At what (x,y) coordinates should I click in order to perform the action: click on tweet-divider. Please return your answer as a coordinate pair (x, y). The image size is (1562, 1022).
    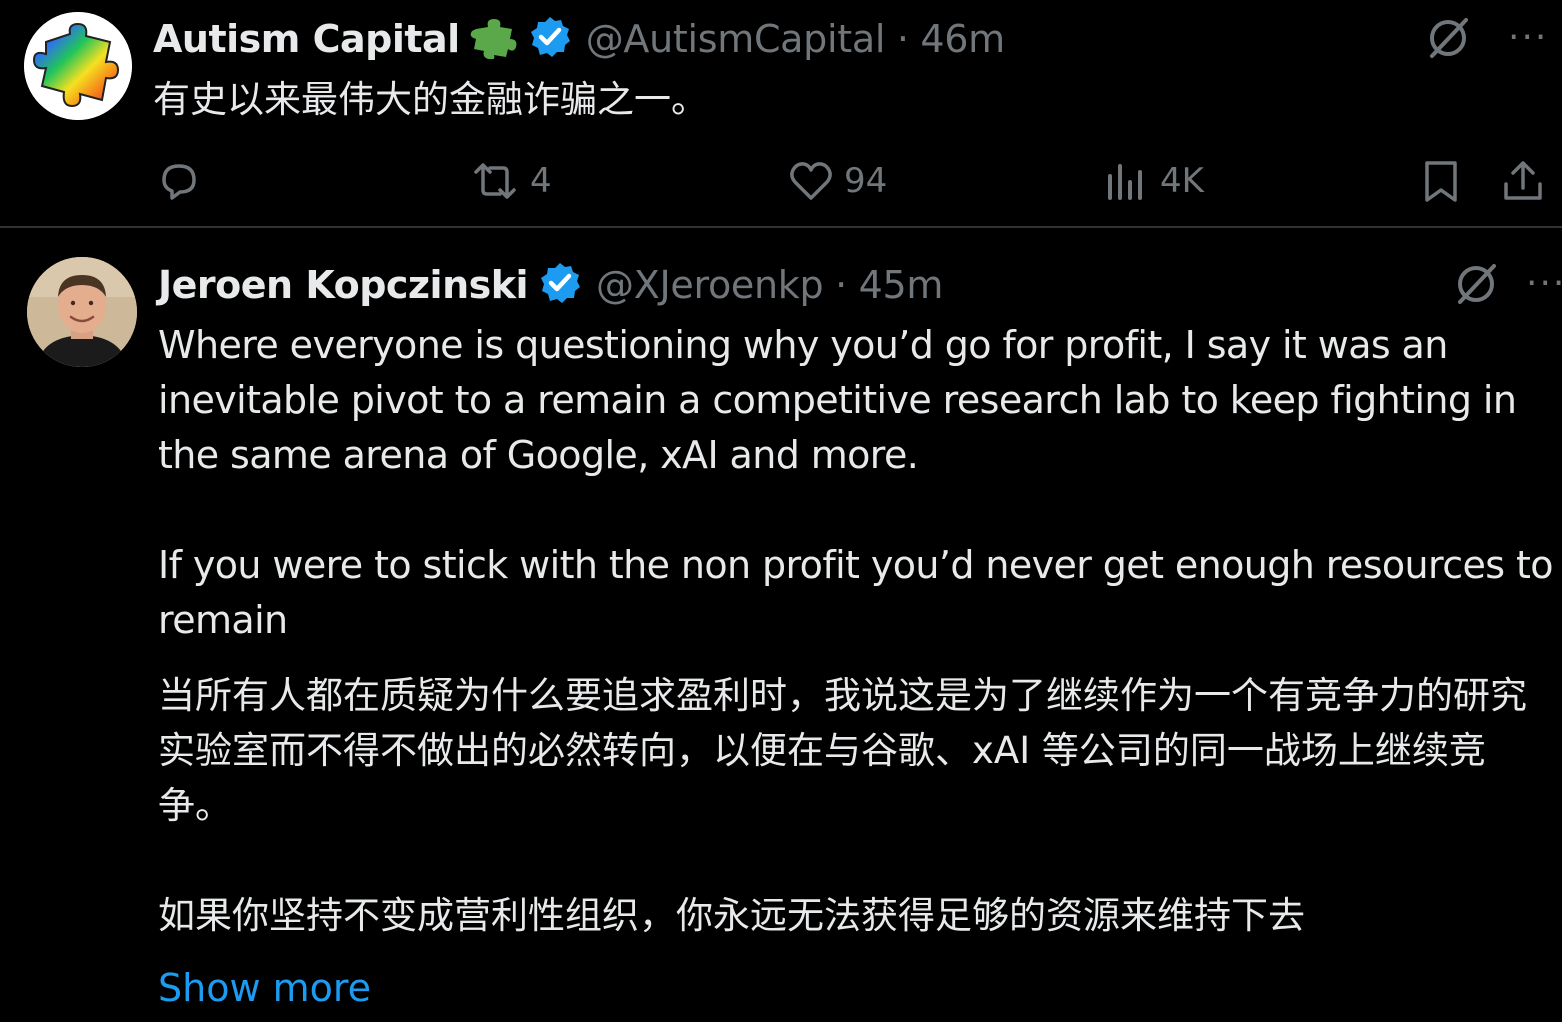
    Looking at the image, I should click on (781, 227).